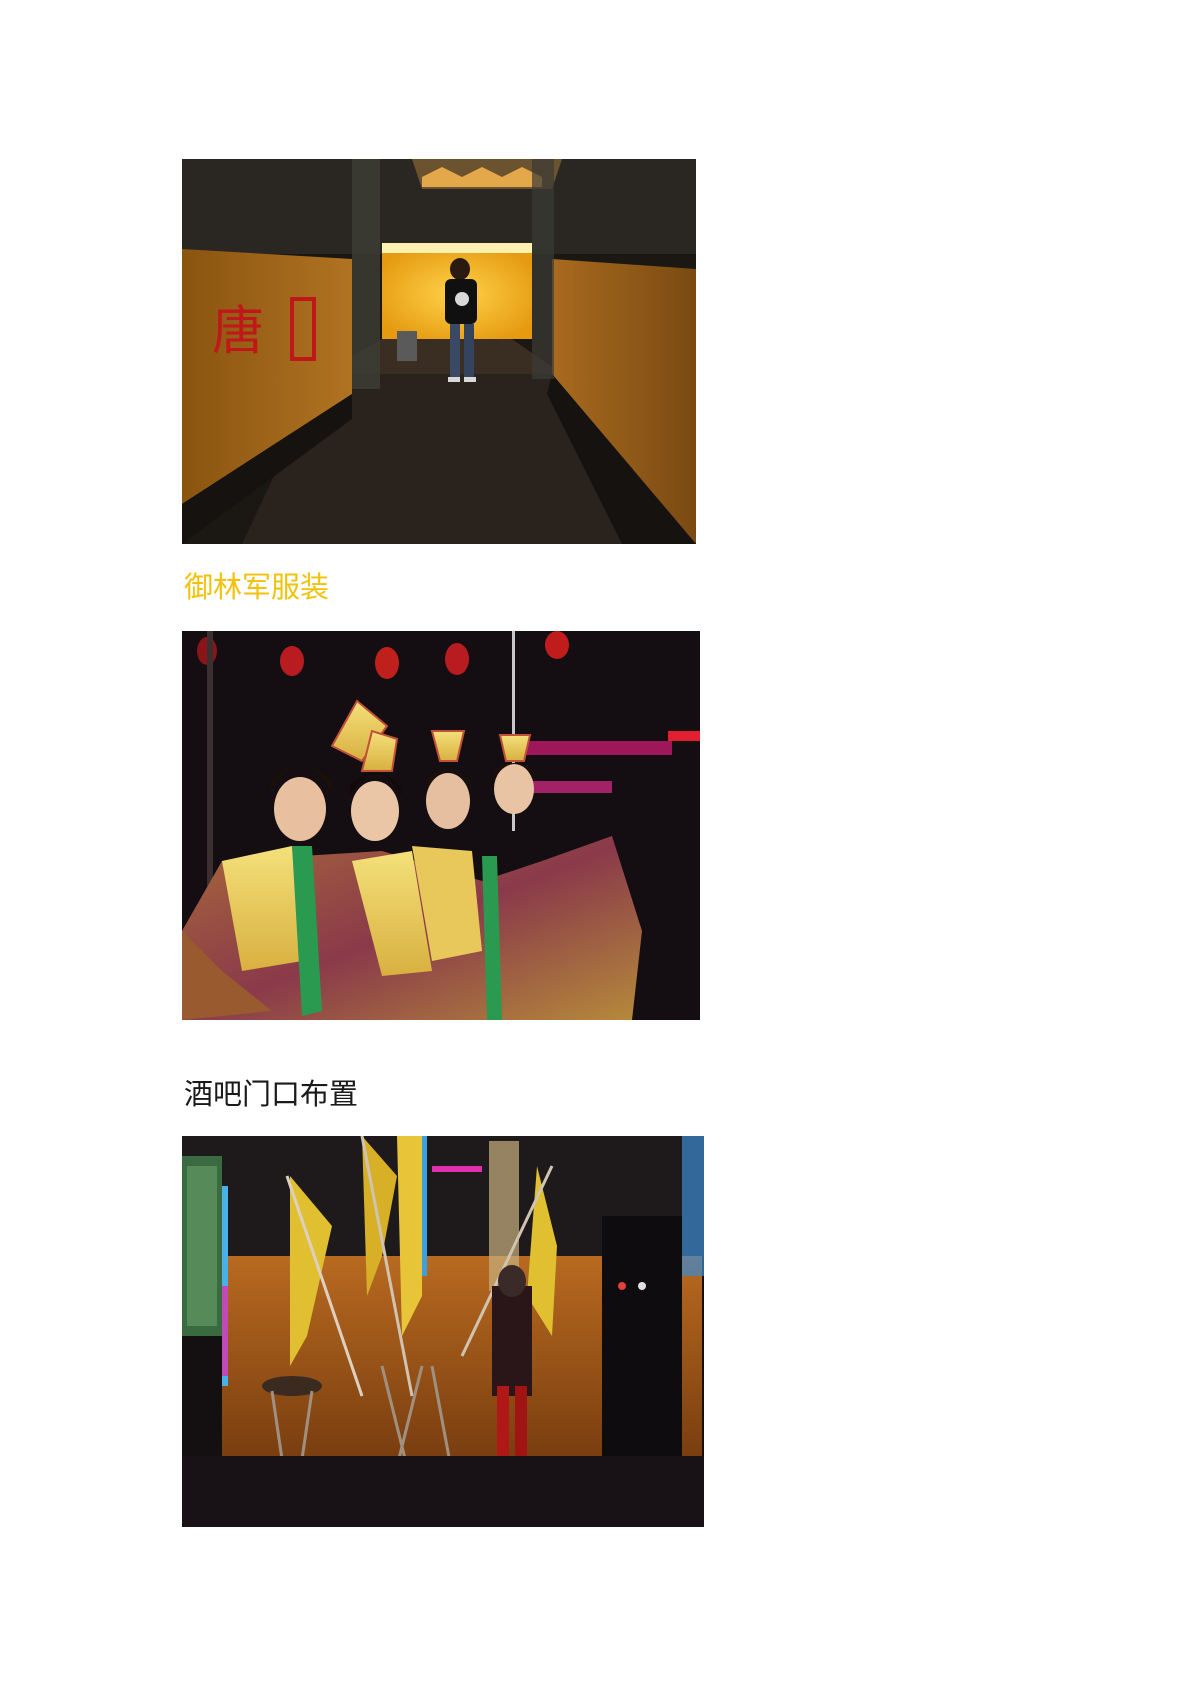 This screenshot has height=1698, width=1200. What do you see at coordinates (439, 351) in the screenshot?
I see `bar-corridor-photo: 唐` at bounding box center [439, 351].